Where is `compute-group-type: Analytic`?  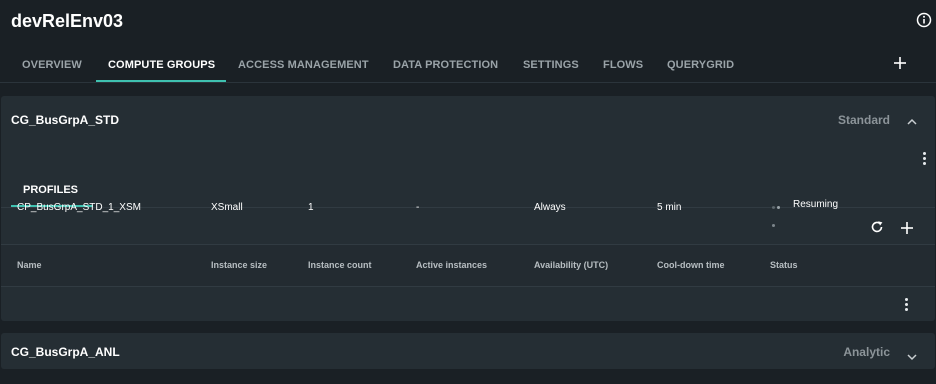 compute-group-type: Analytic is located at coordinates (866, 352).